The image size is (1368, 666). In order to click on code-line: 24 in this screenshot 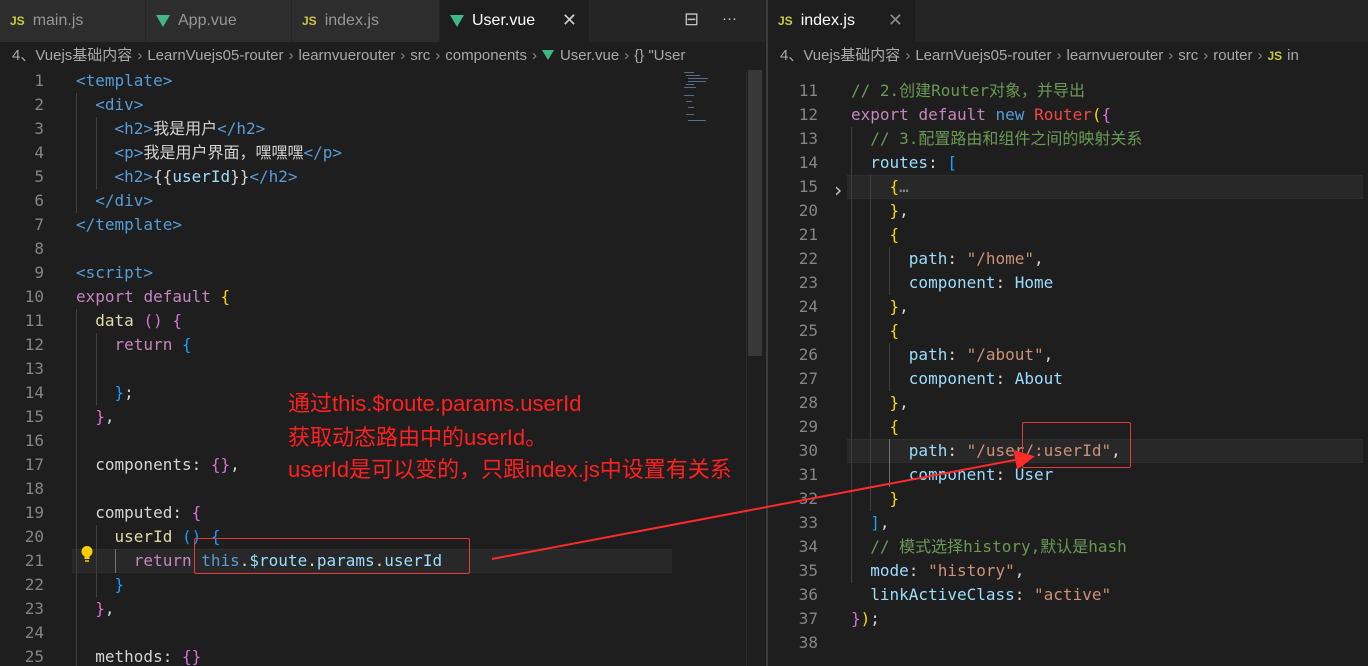, I will do `click(383, 633)`.